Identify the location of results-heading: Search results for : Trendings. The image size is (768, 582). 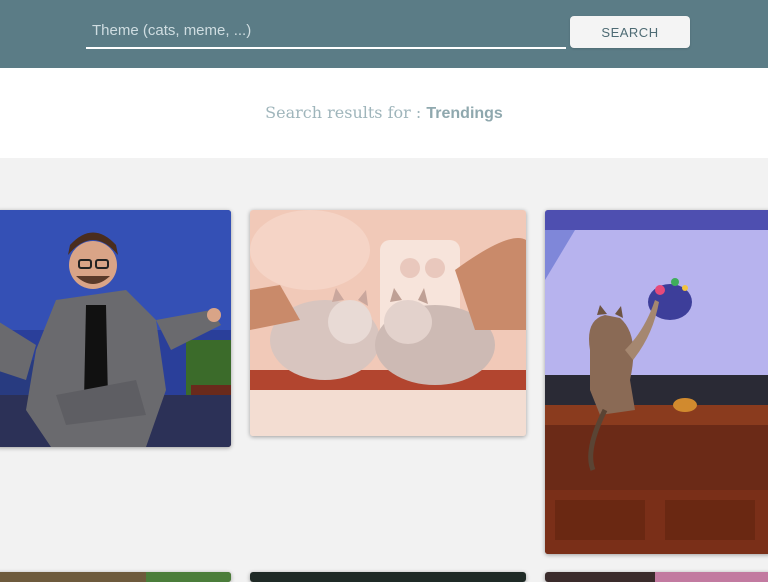
(384, 113).